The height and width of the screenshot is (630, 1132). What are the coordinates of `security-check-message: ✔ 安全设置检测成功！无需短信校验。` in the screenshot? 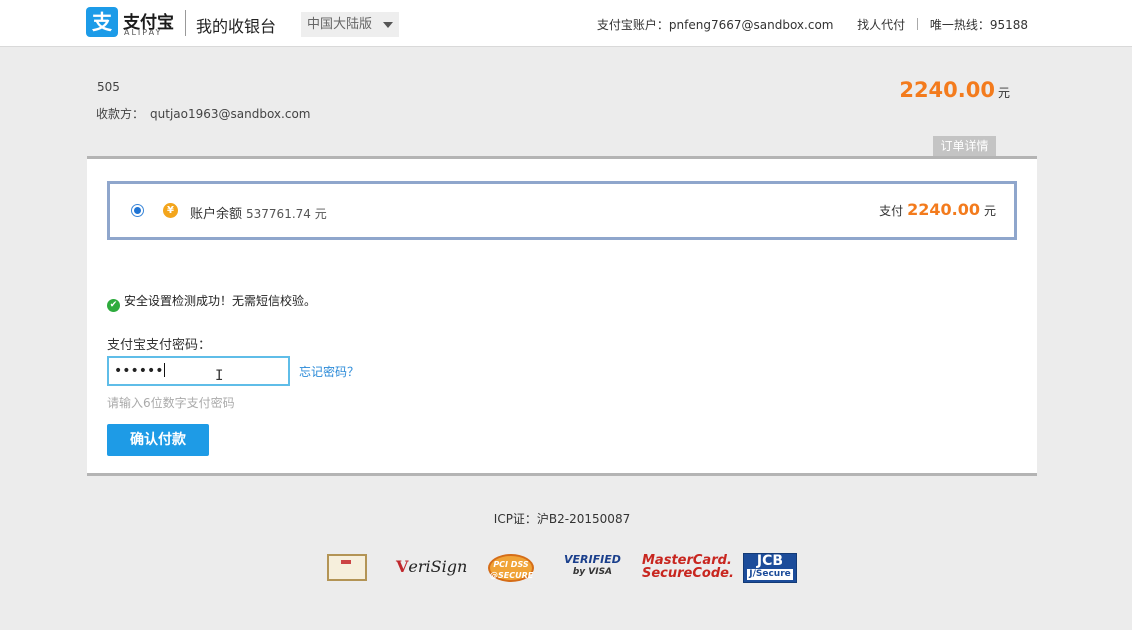 It's located at (211, 302).